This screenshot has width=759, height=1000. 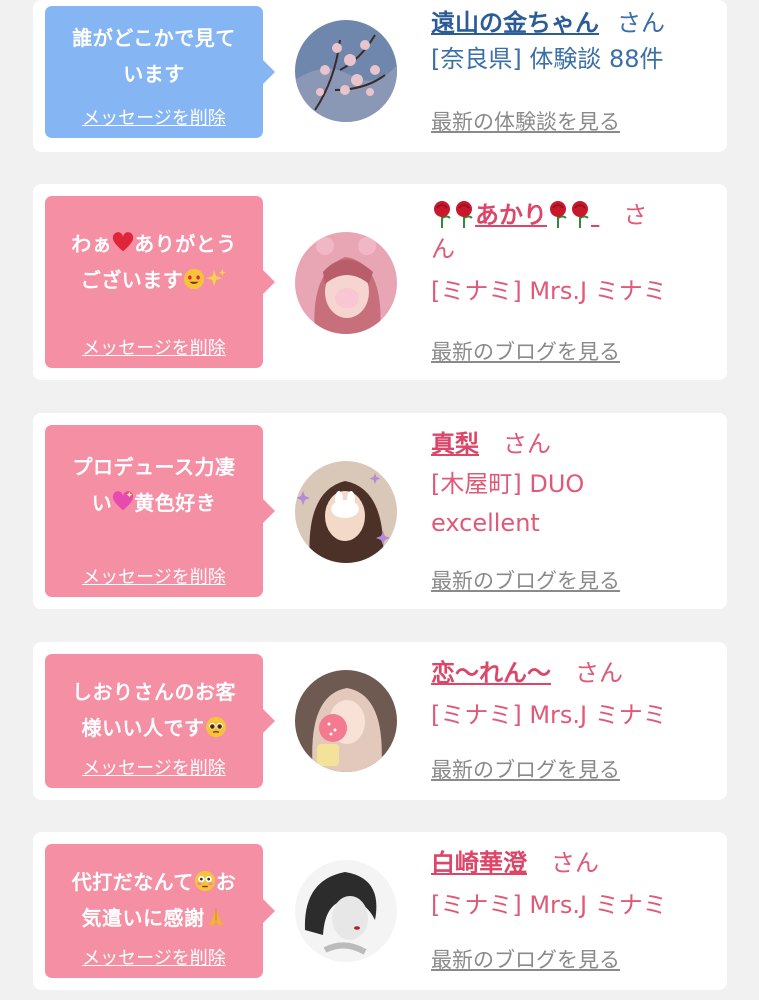 I want to click on message-bubble: 代打だなんてお 気遣いに感謝 メッセージを削除, so click(x=160, y=911).